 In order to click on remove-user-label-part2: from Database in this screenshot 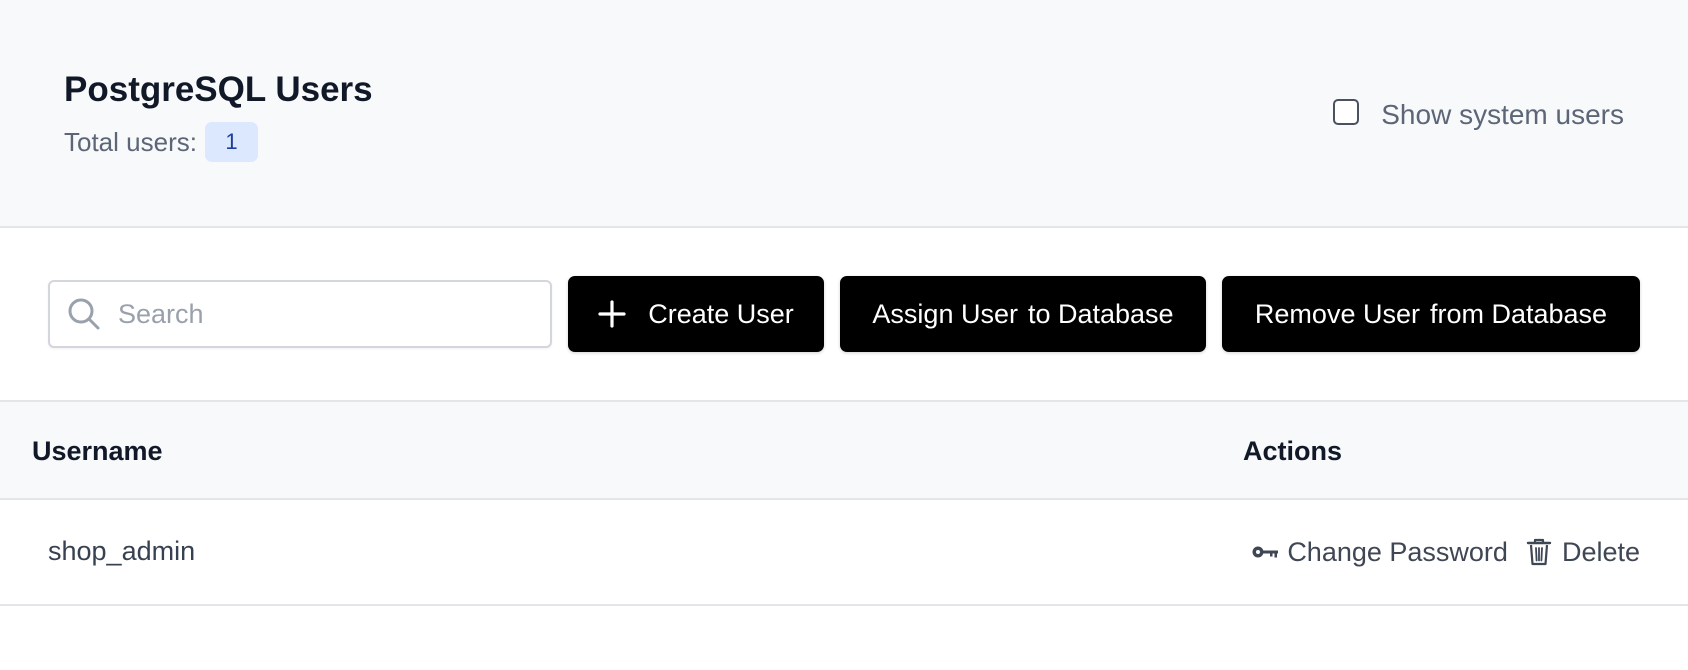, I will do `click(1518, 313)`.